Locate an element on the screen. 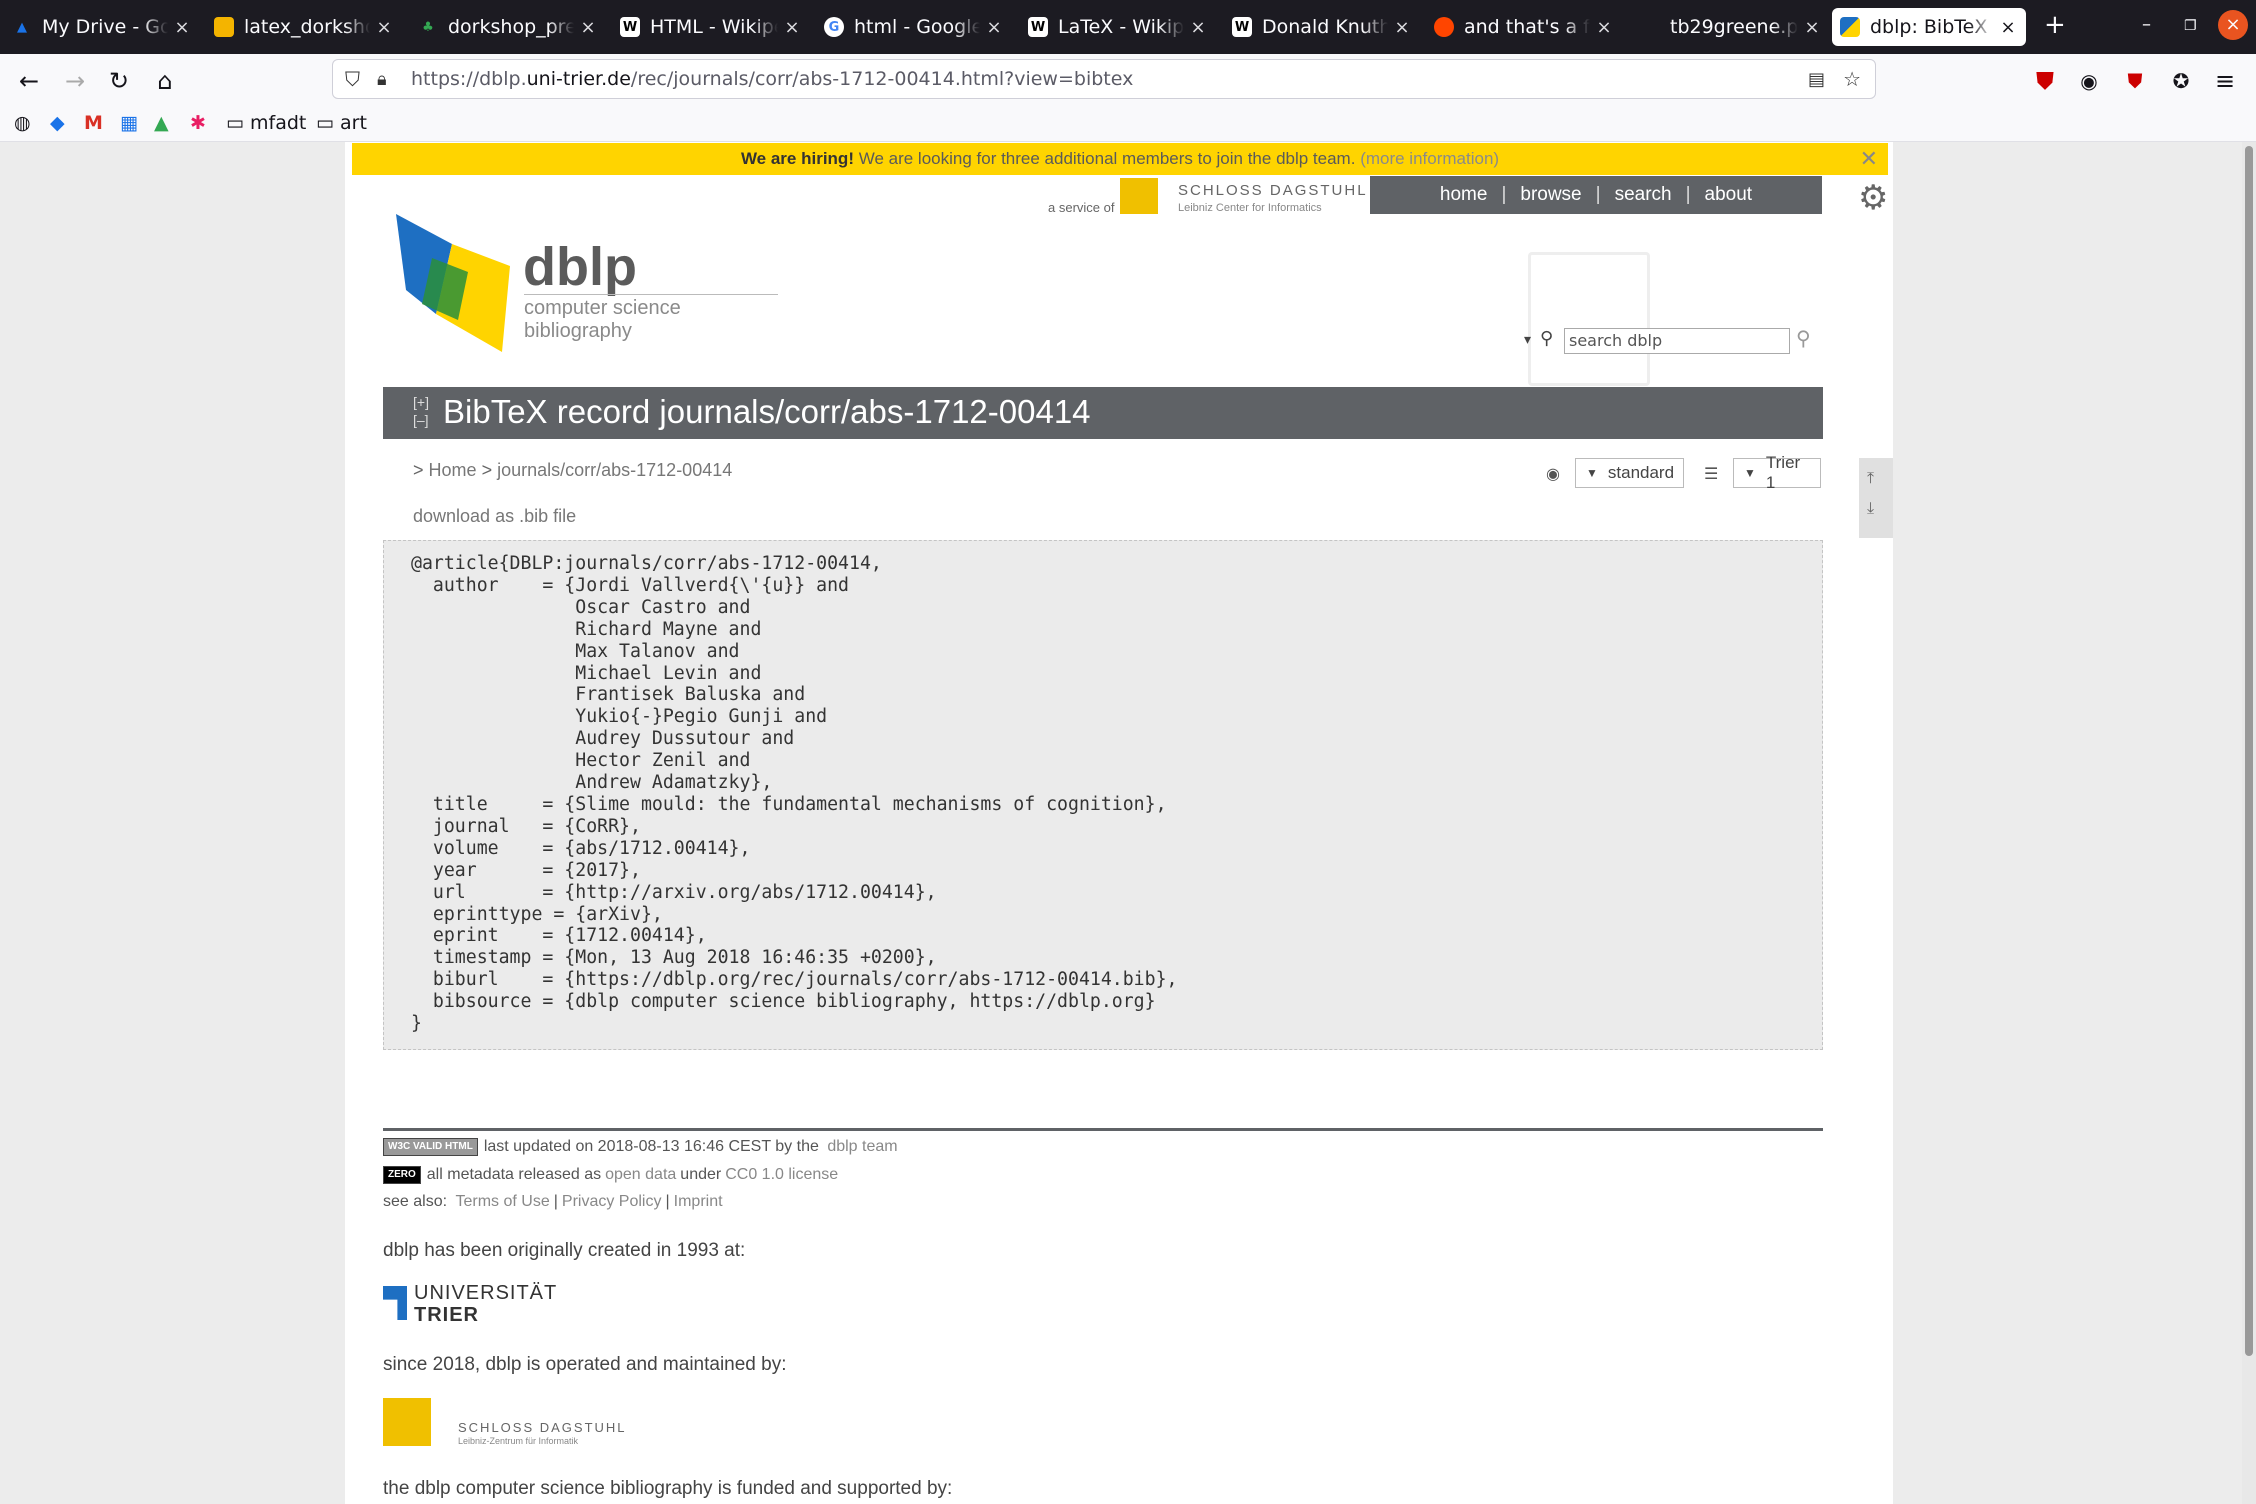 This screenshot has width=2256, height=1504. home-icon: ⌂ is located at coordinates (165, 81).